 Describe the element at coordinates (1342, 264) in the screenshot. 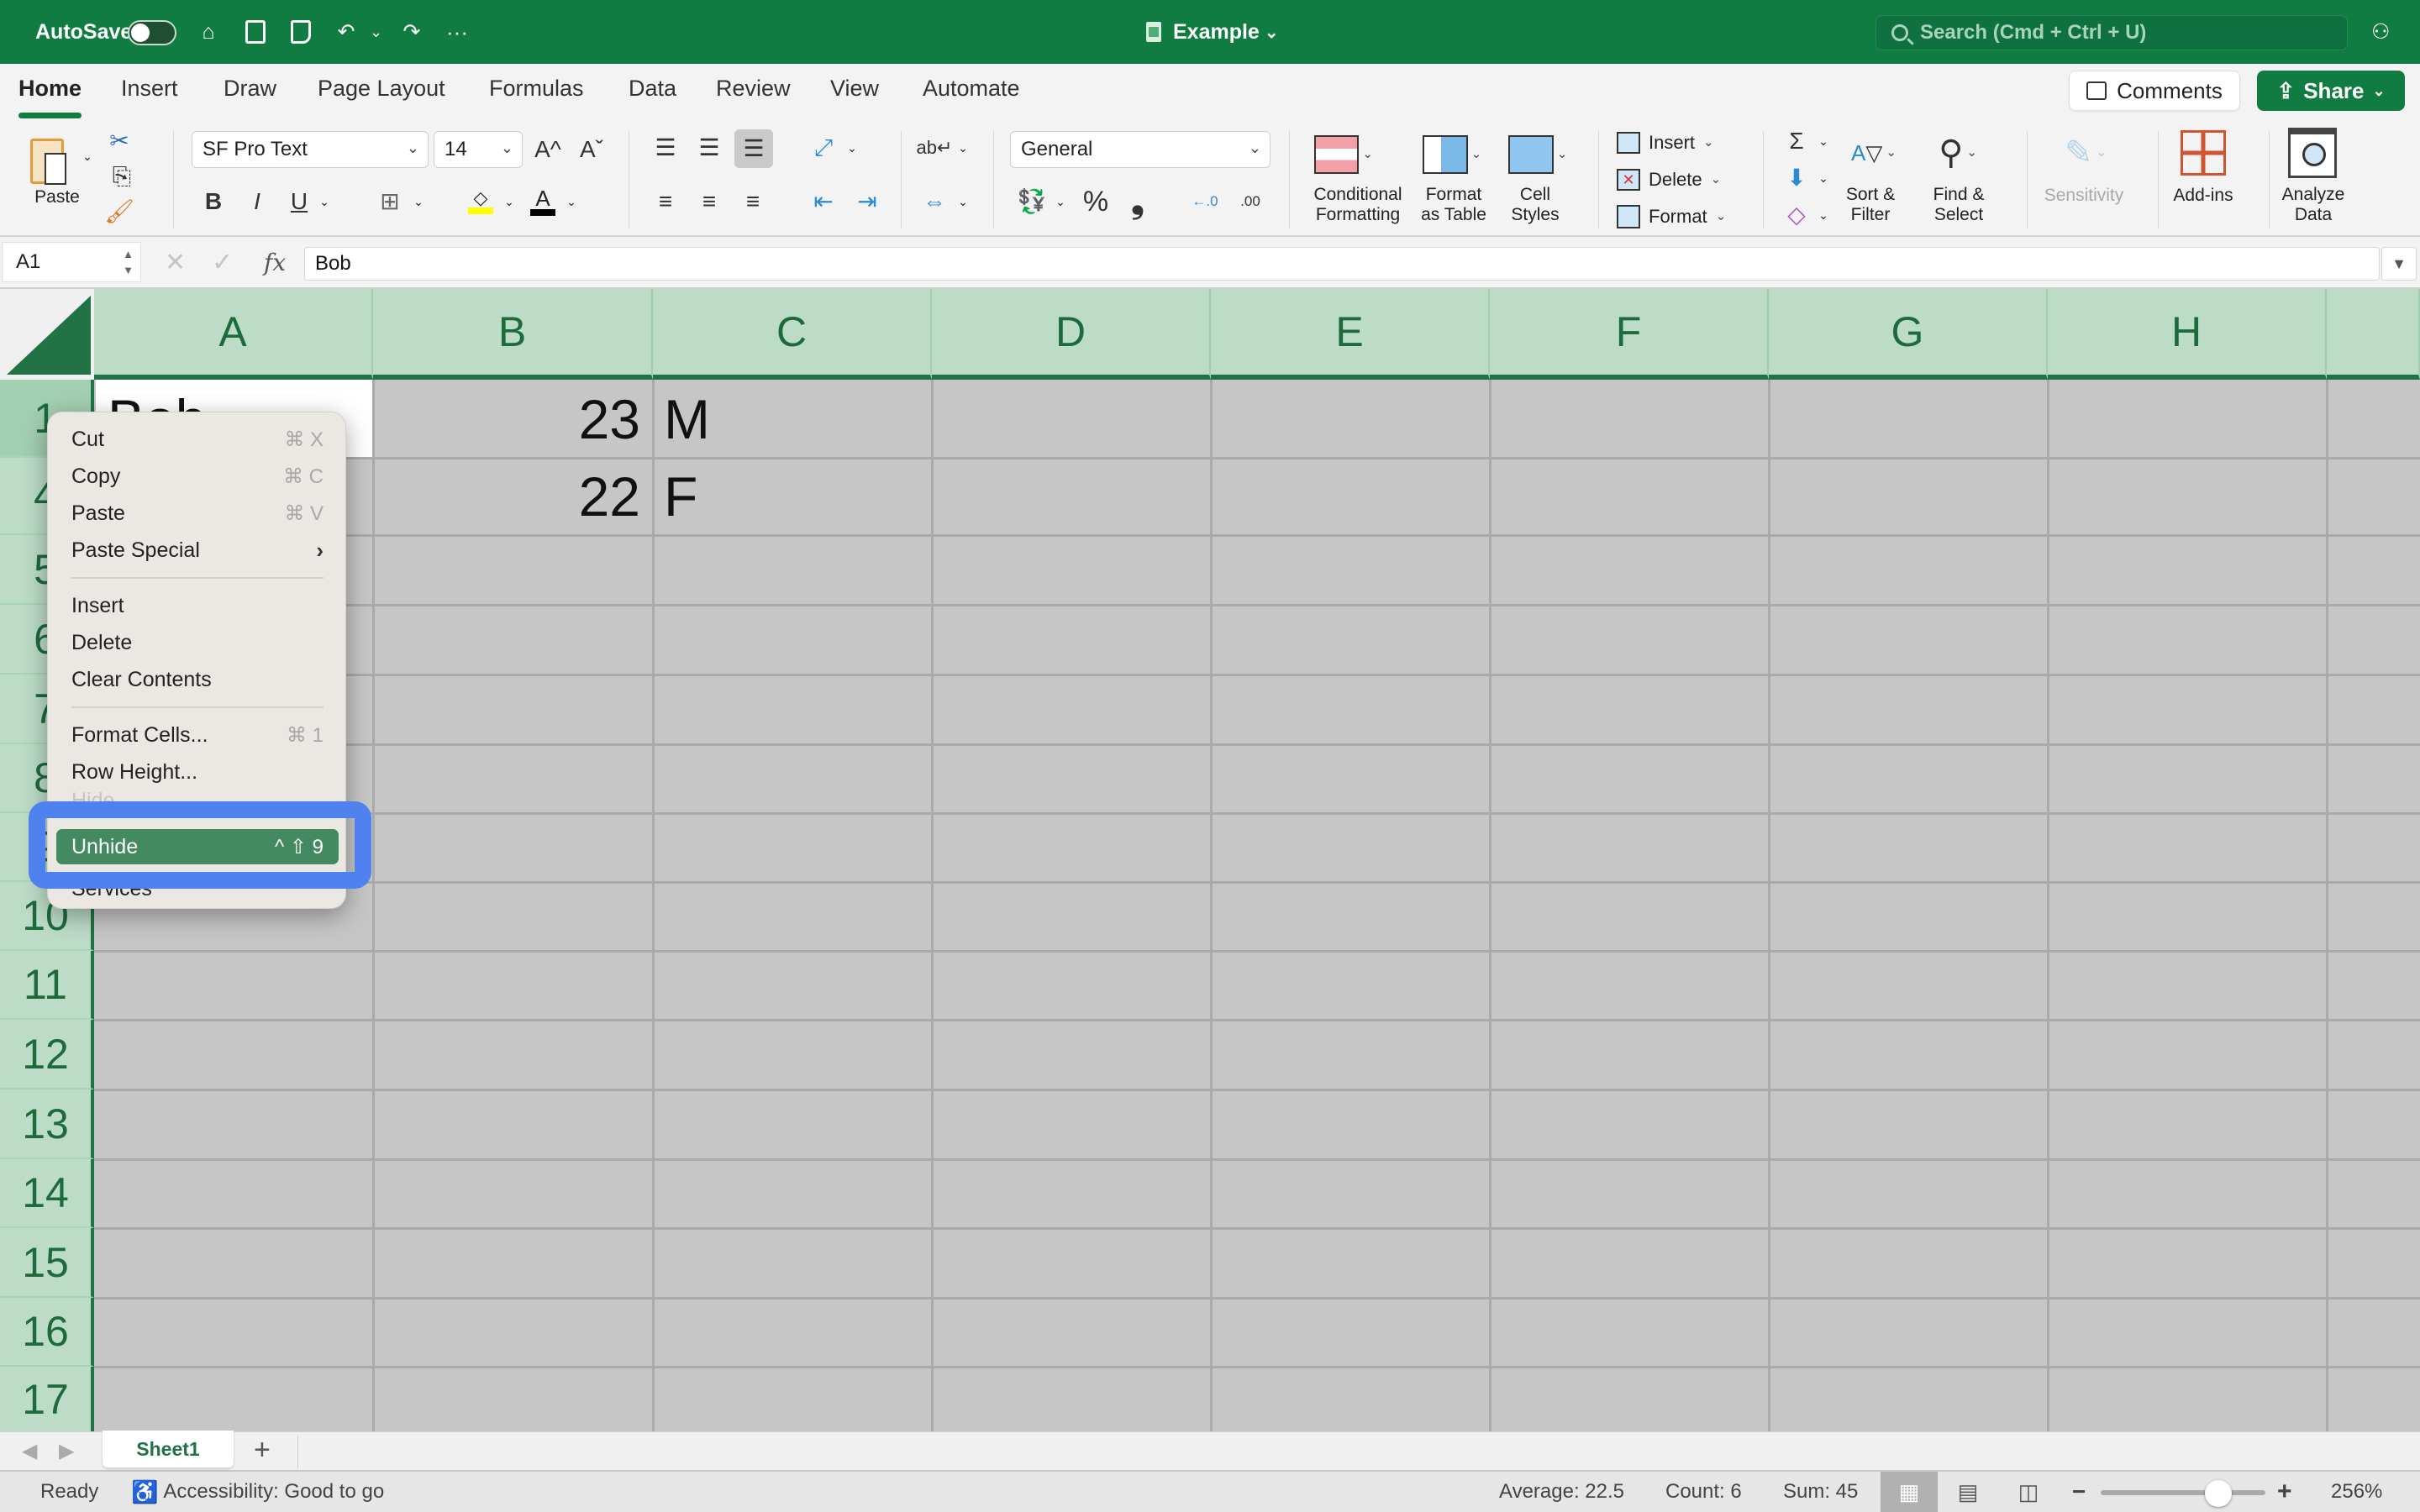

I see `formula-input: Bob` at that location.